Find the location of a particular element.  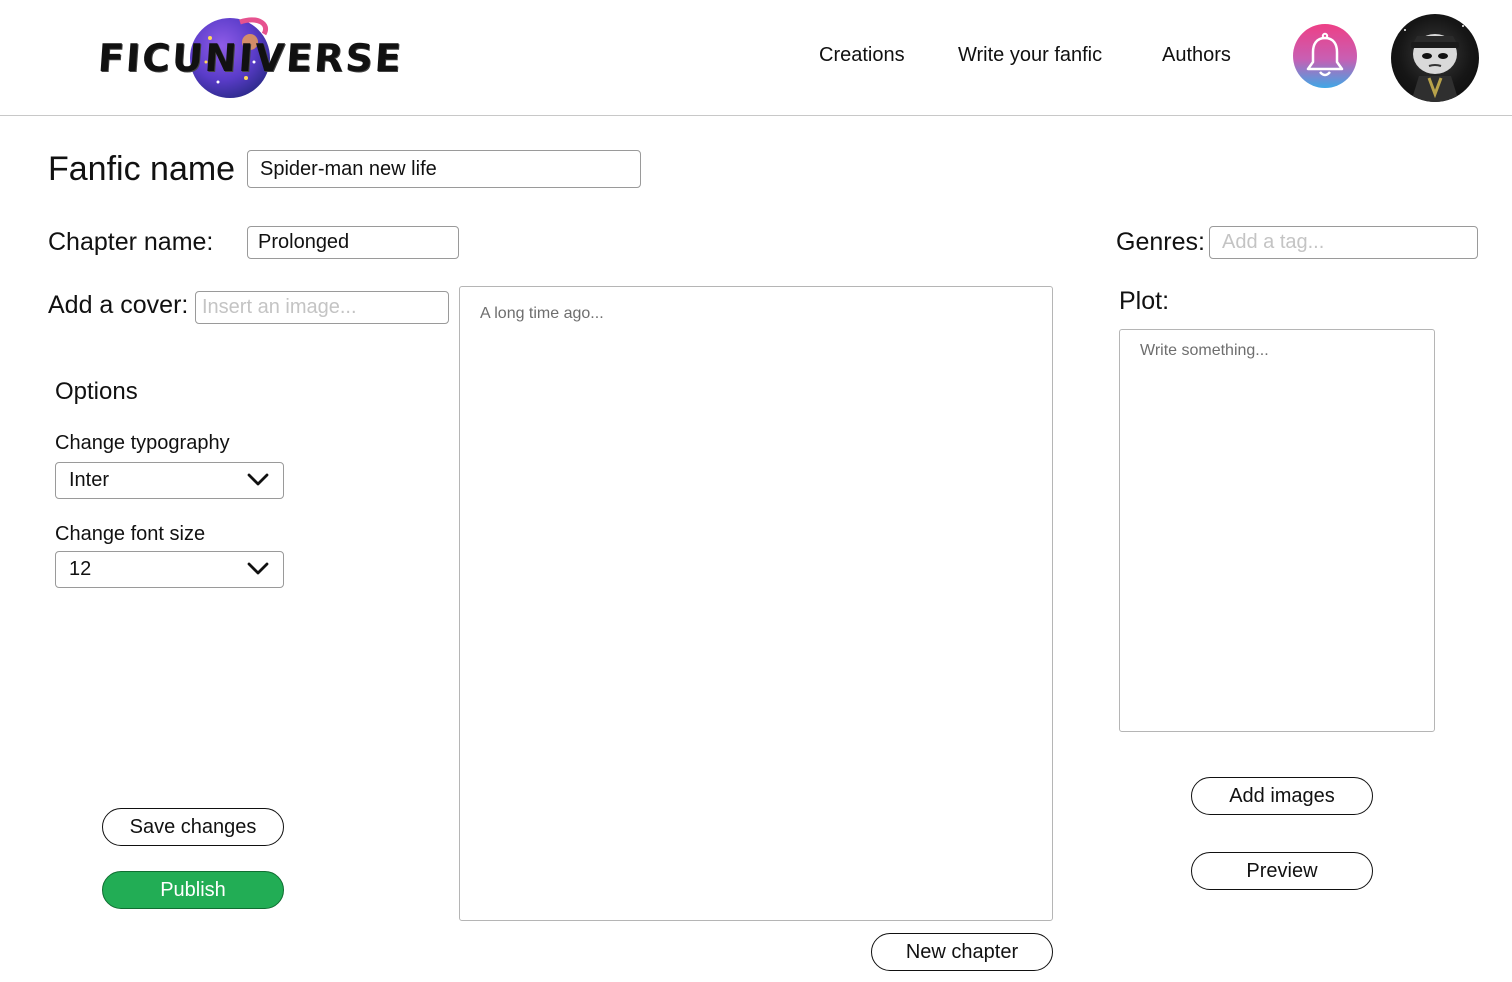

font-size-label: Change font size is located at coordinates (130, 534).